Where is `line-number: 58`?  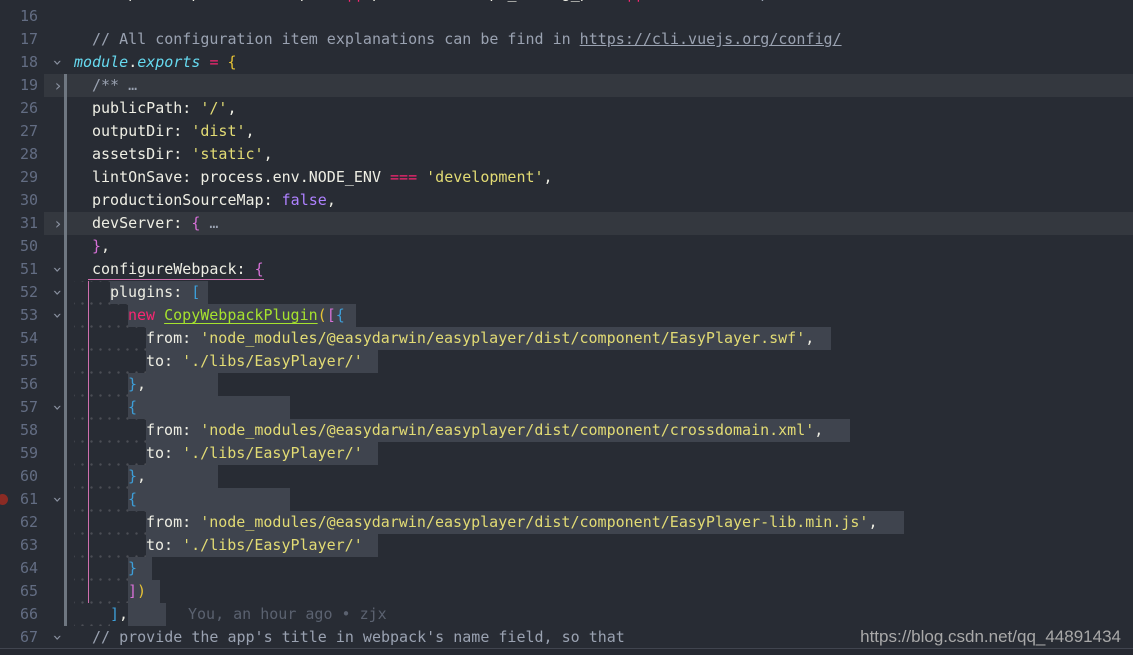
line-number: 58 is located at coordinates (19, 430).